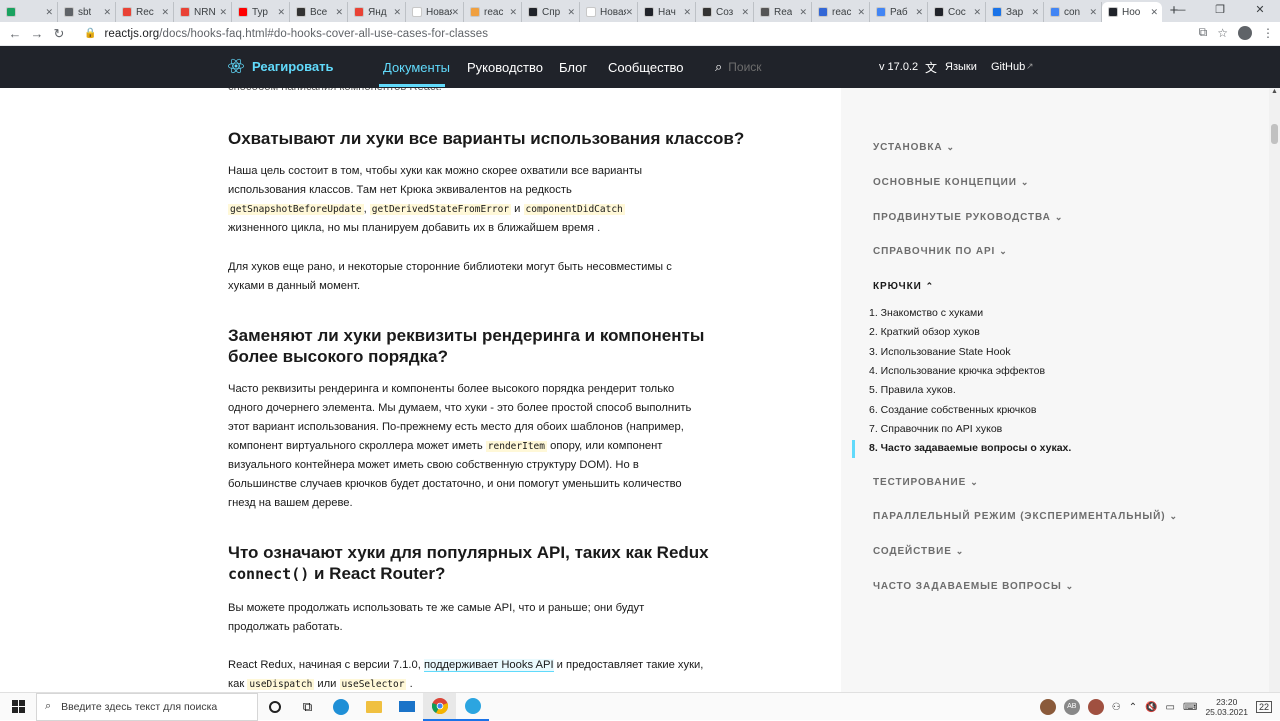 The height and width of the screenshot is (721, 1280). Describe the element at coordinates (926, 482) in the screenshot. I see `sidebar-section-testing: ТЕСТИРОВАНИЕ ⌄` at that location.